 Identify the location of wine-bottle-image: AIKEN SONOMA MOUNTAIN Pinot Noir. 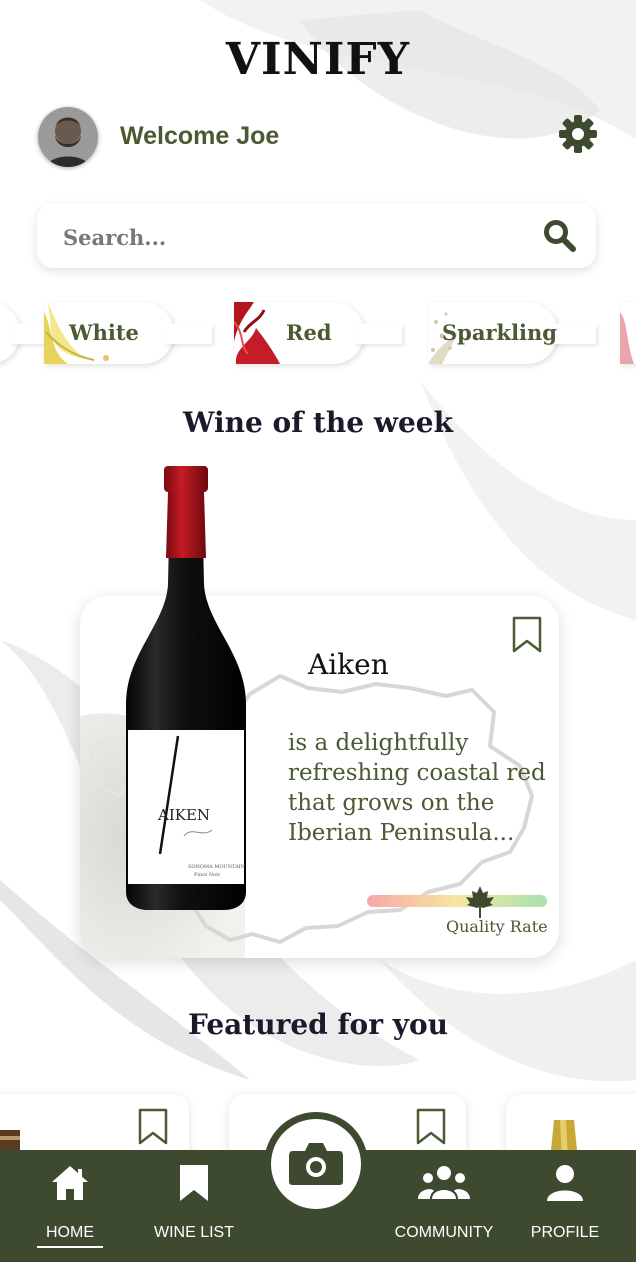
(186, 688).